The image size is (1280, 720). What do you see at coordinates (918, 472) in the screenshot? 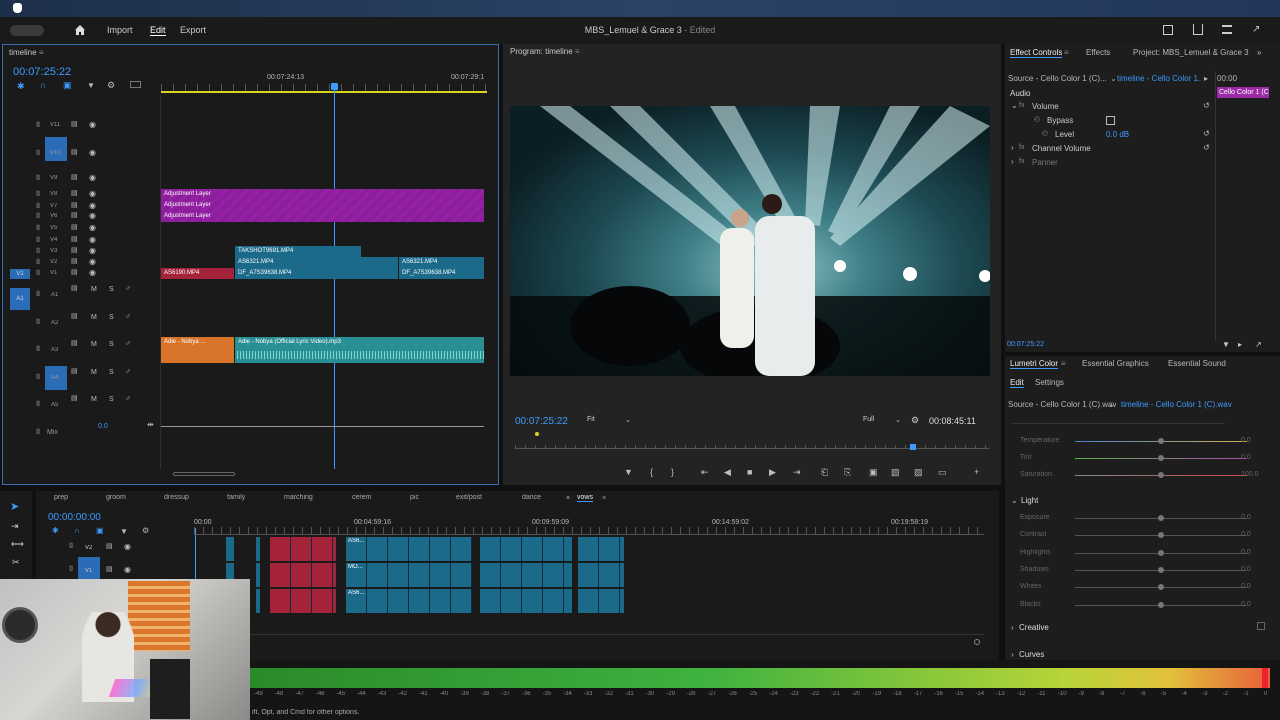
I see `multicam-icon: ▨` at bounding box center [918, 472].